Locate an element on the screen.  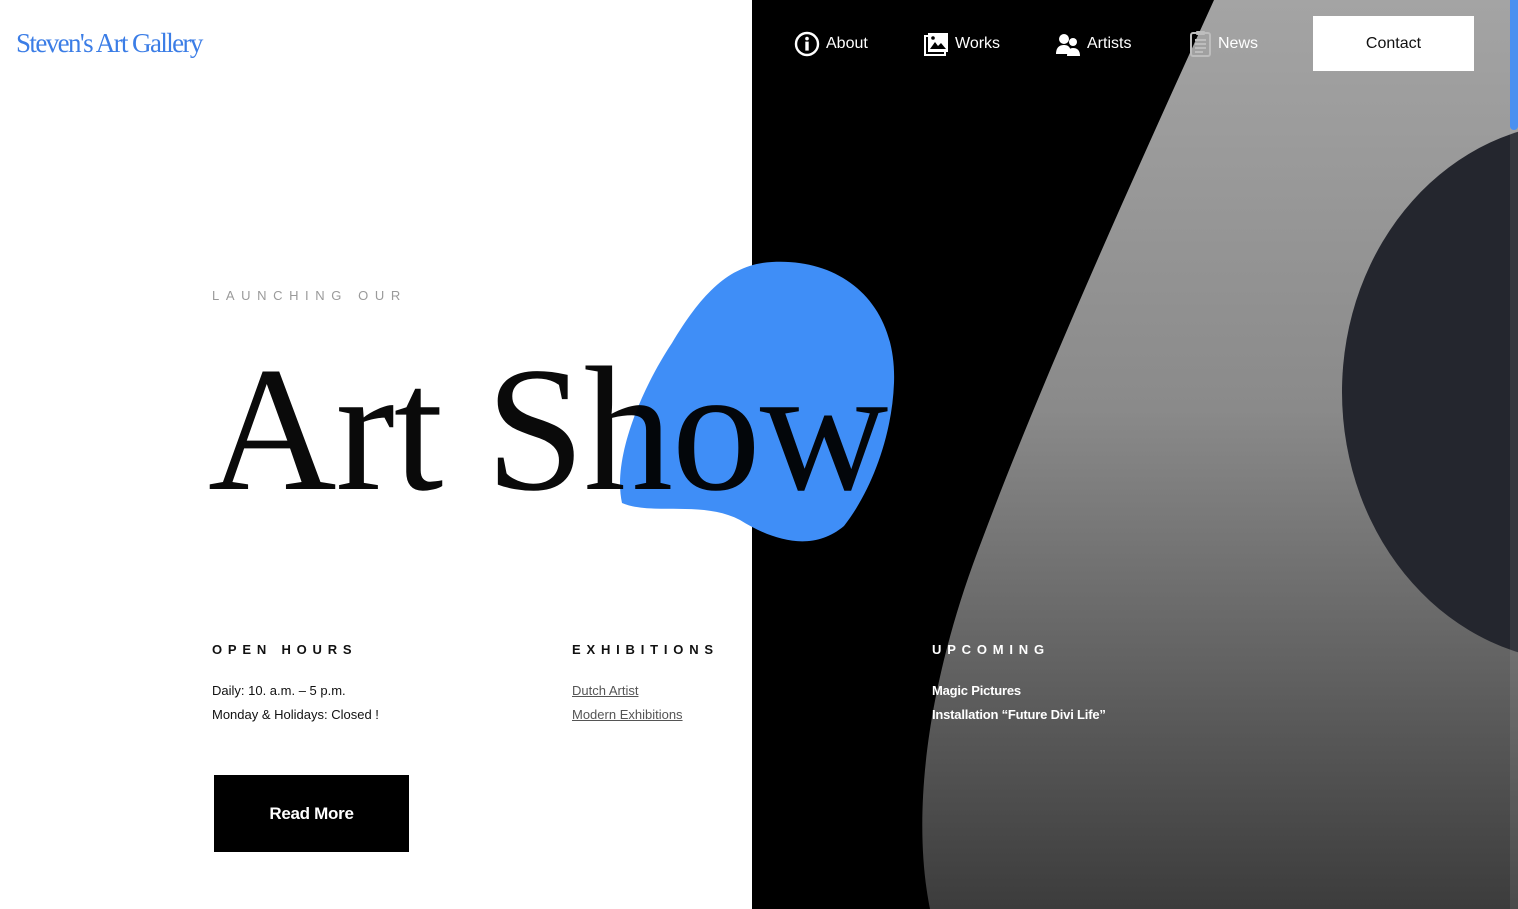
nav-label-artists: Artists is located at coordinates (1109, 43).